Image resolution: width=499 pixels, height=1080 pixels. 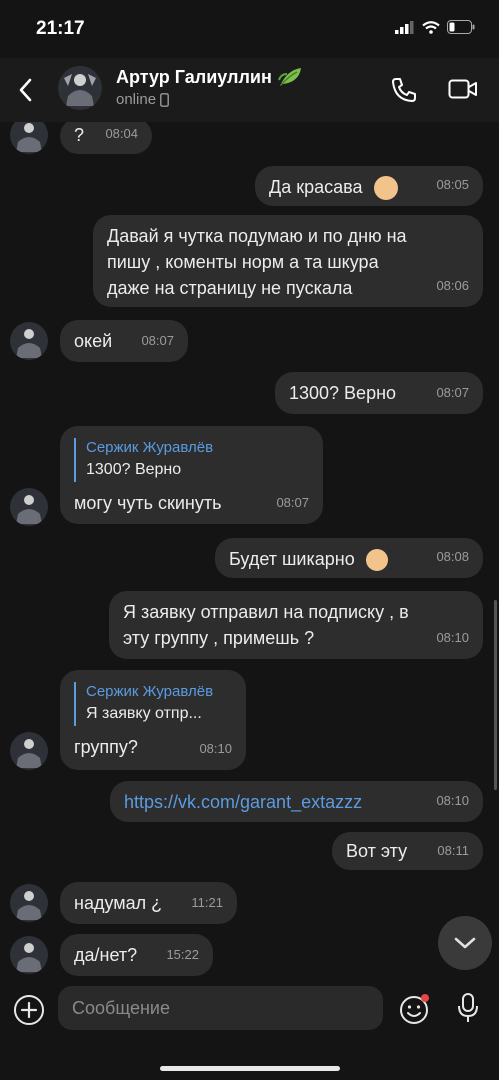 I want to click on message-time: 11:21, so click(x=207, y=902).